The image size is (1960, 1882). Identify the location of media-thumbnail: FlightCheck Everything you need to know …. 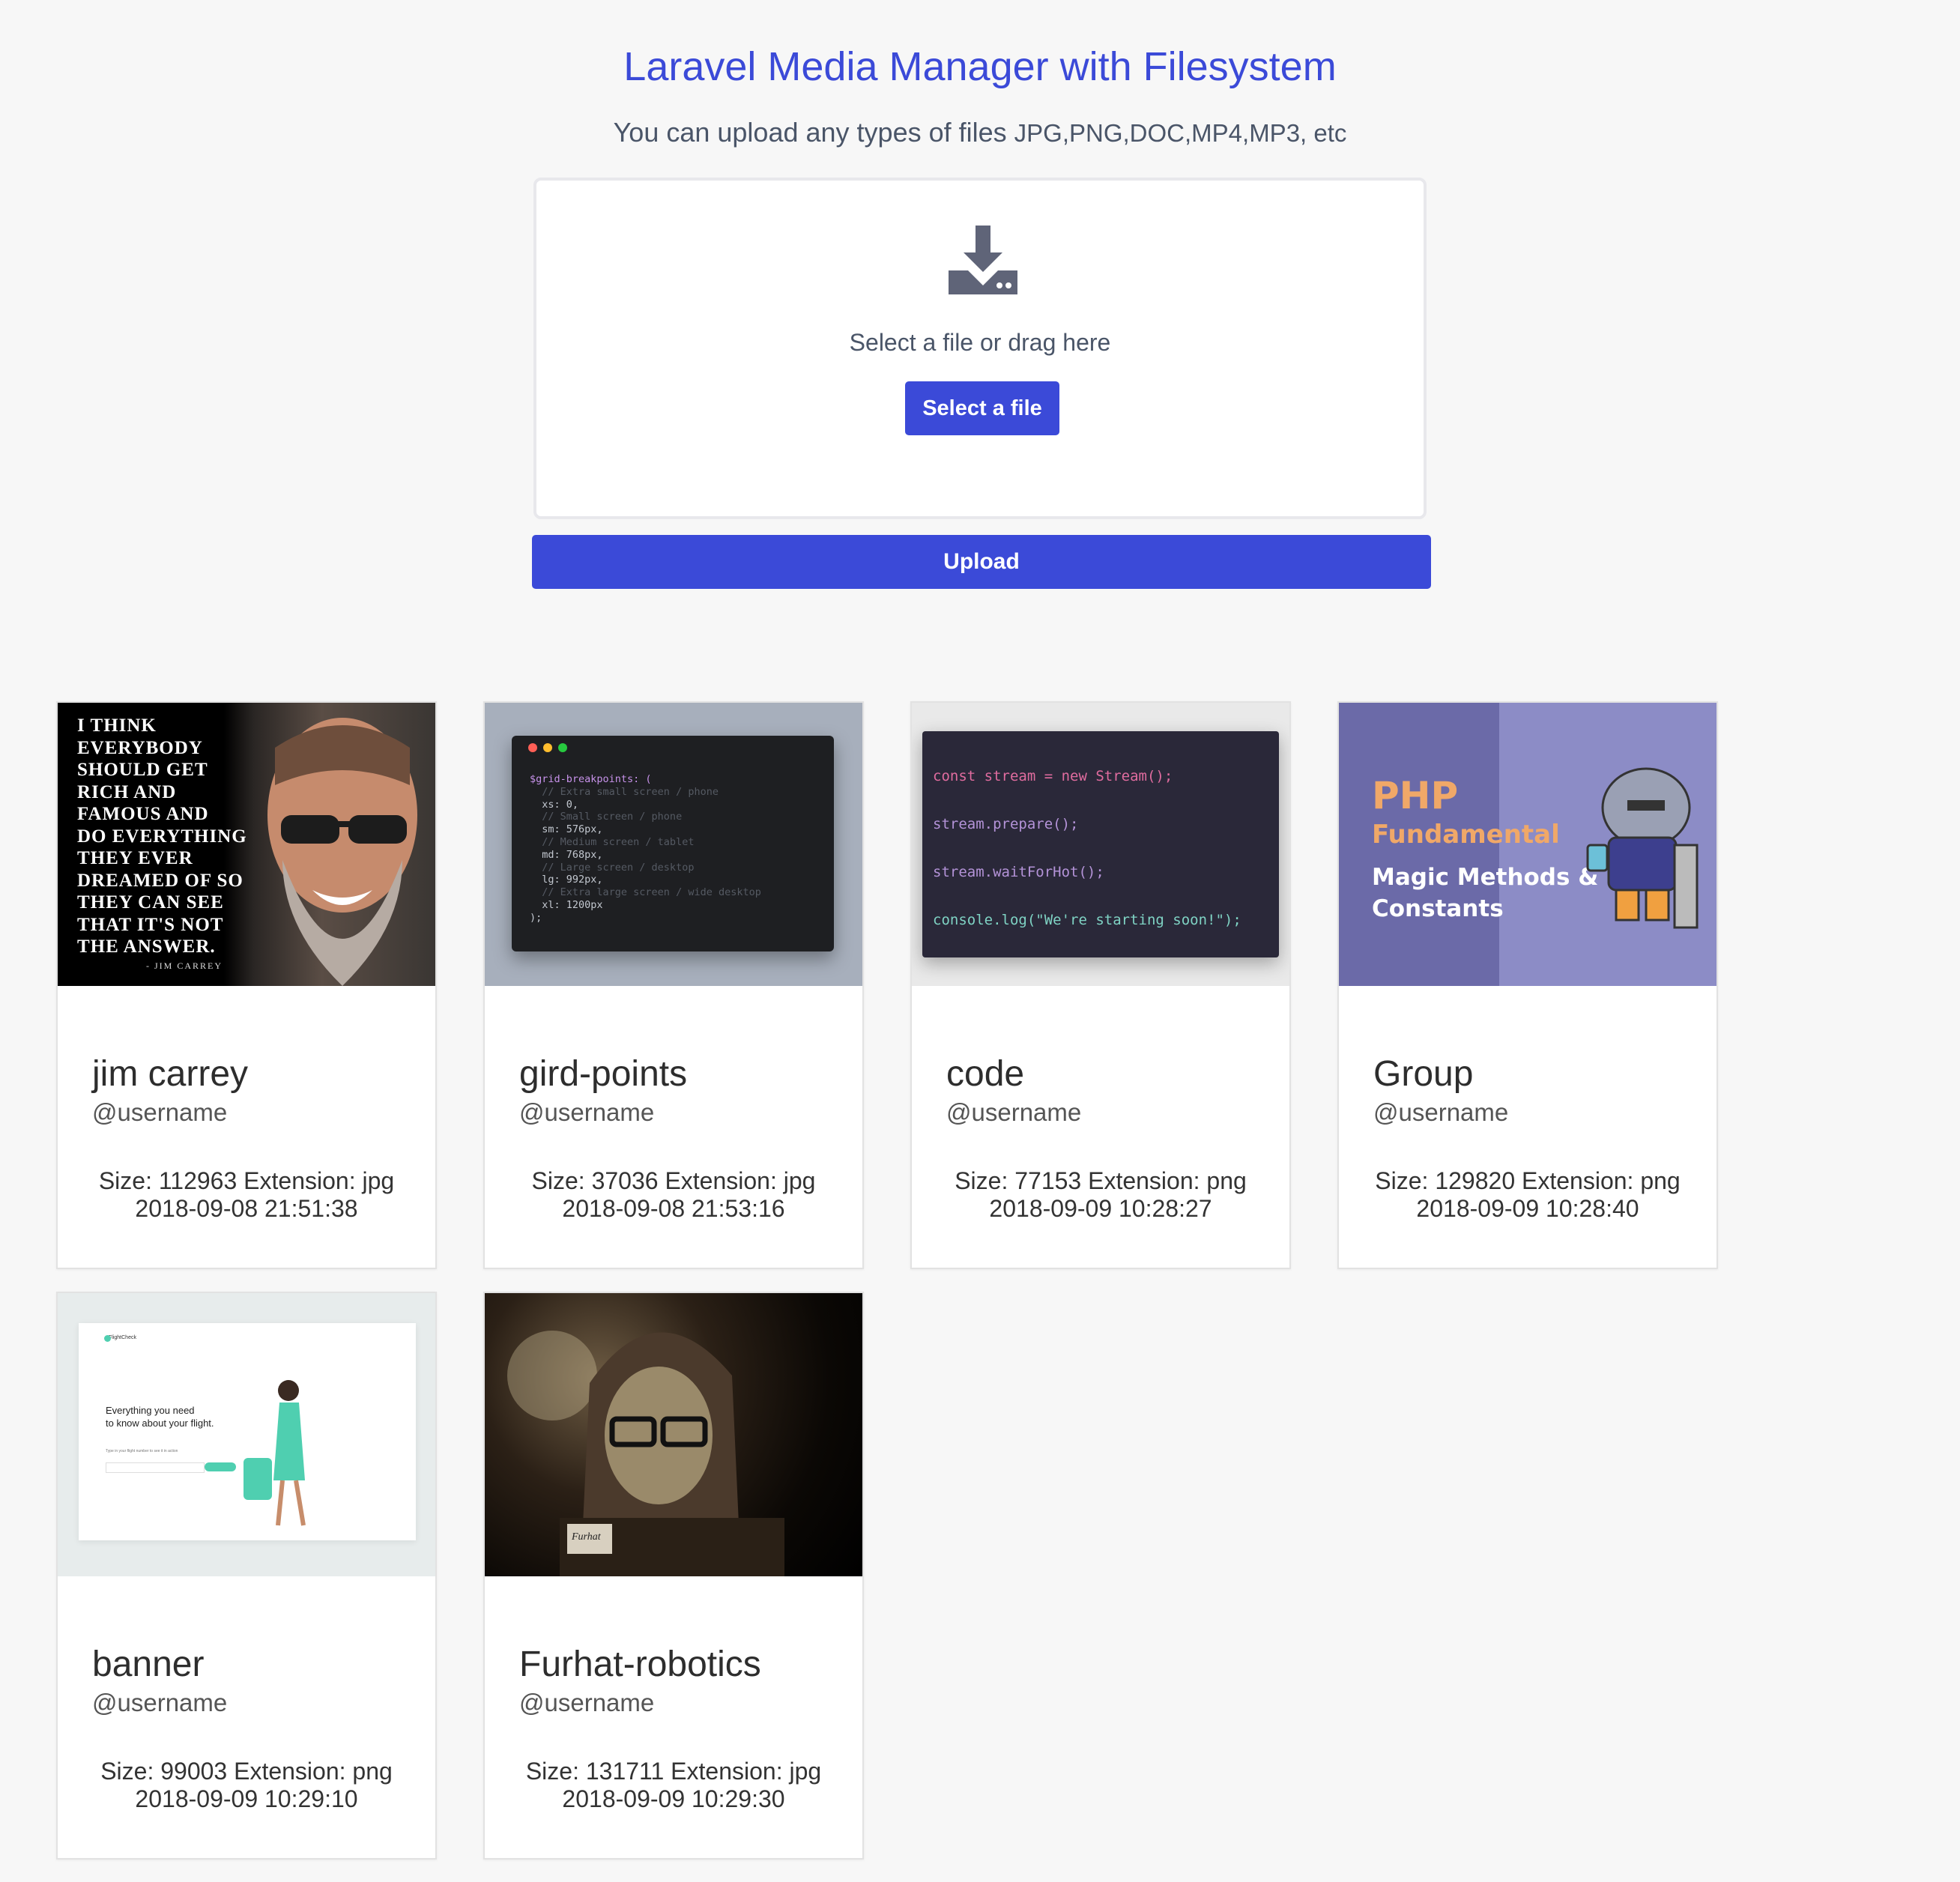
(247, 1434).